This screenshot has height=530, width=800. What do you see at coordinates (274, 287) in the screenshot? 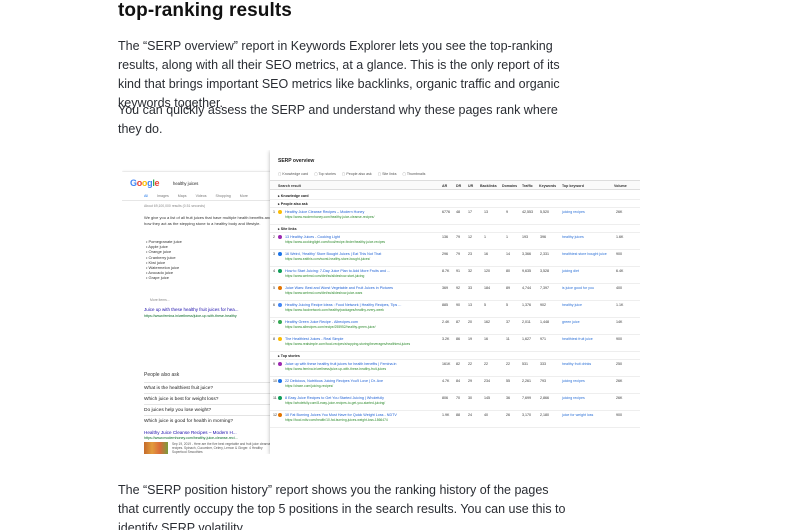
I see `result-position: 5` at bounding box center [274, 287].